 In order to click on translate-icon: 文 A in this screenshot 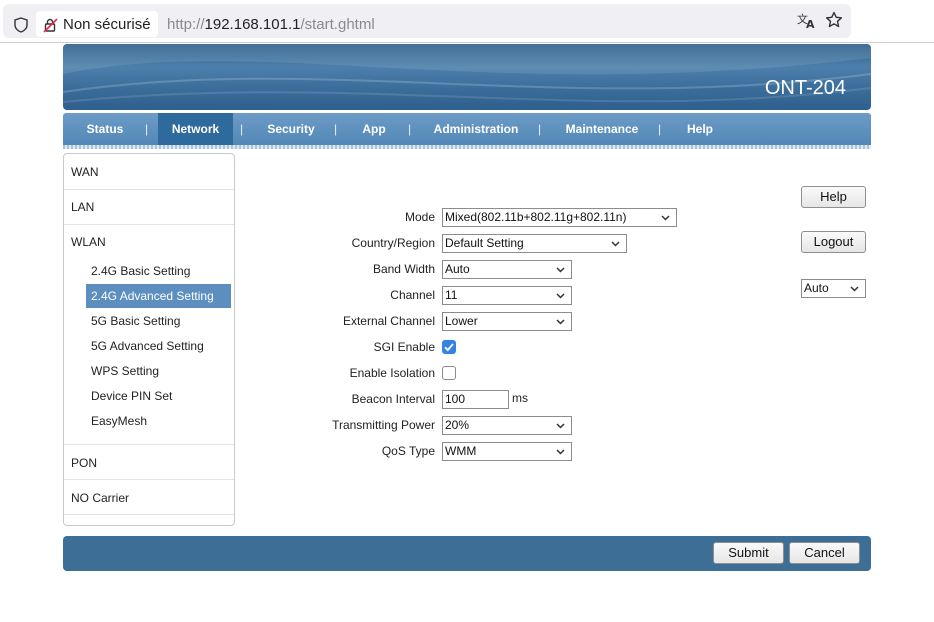, I will do `click(807, 21)`.